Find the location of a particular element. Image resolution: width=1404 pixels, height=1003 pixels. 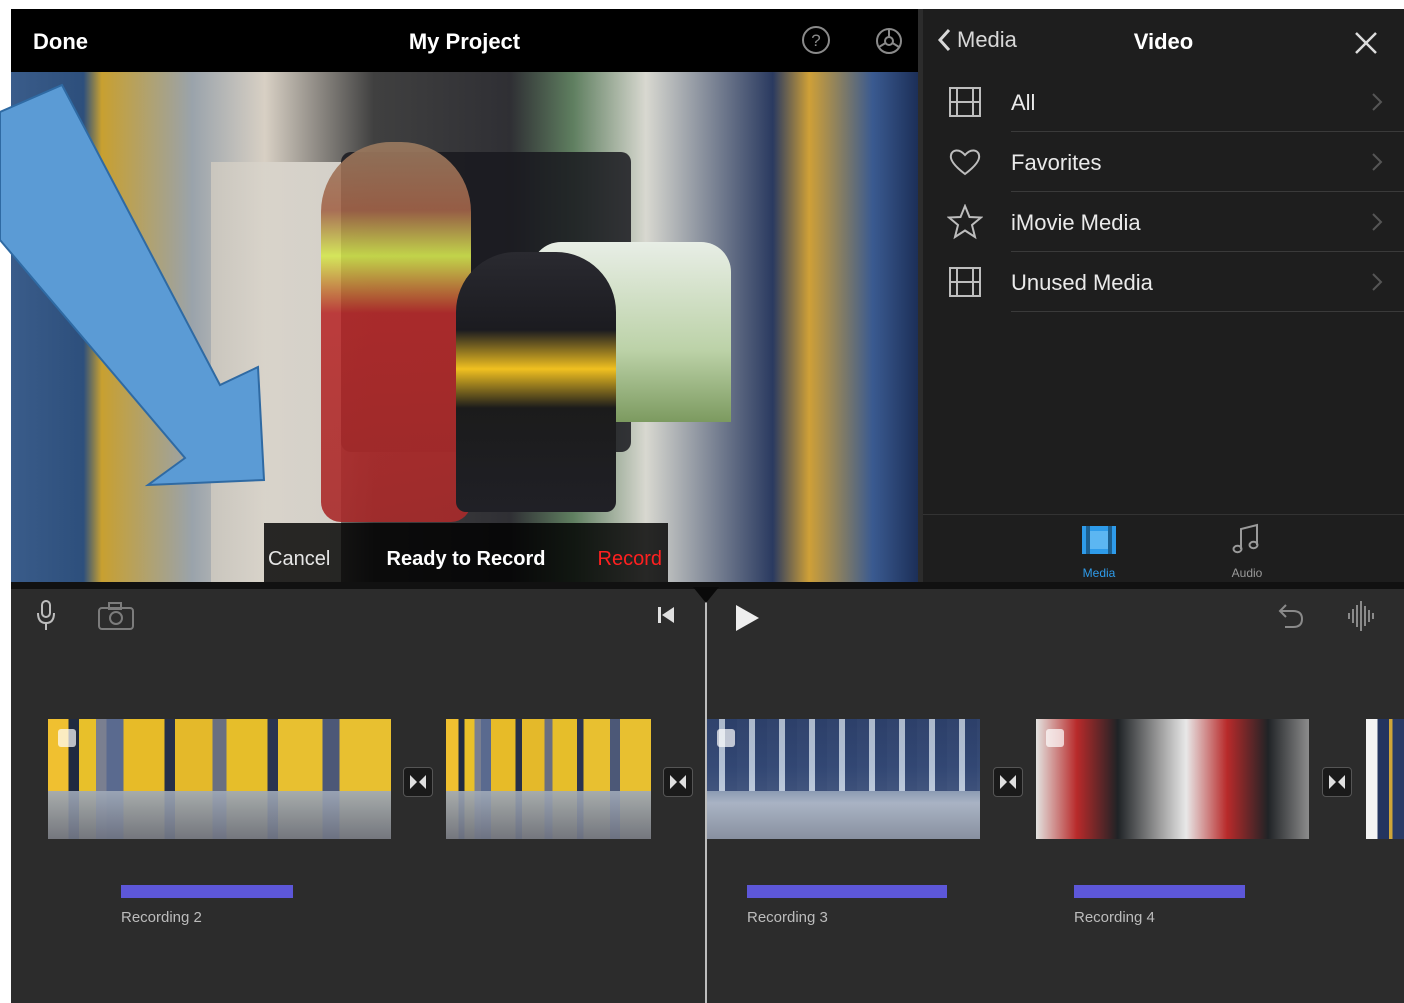

top-bar: Done My Project ? is located at coordinates (464, 40).